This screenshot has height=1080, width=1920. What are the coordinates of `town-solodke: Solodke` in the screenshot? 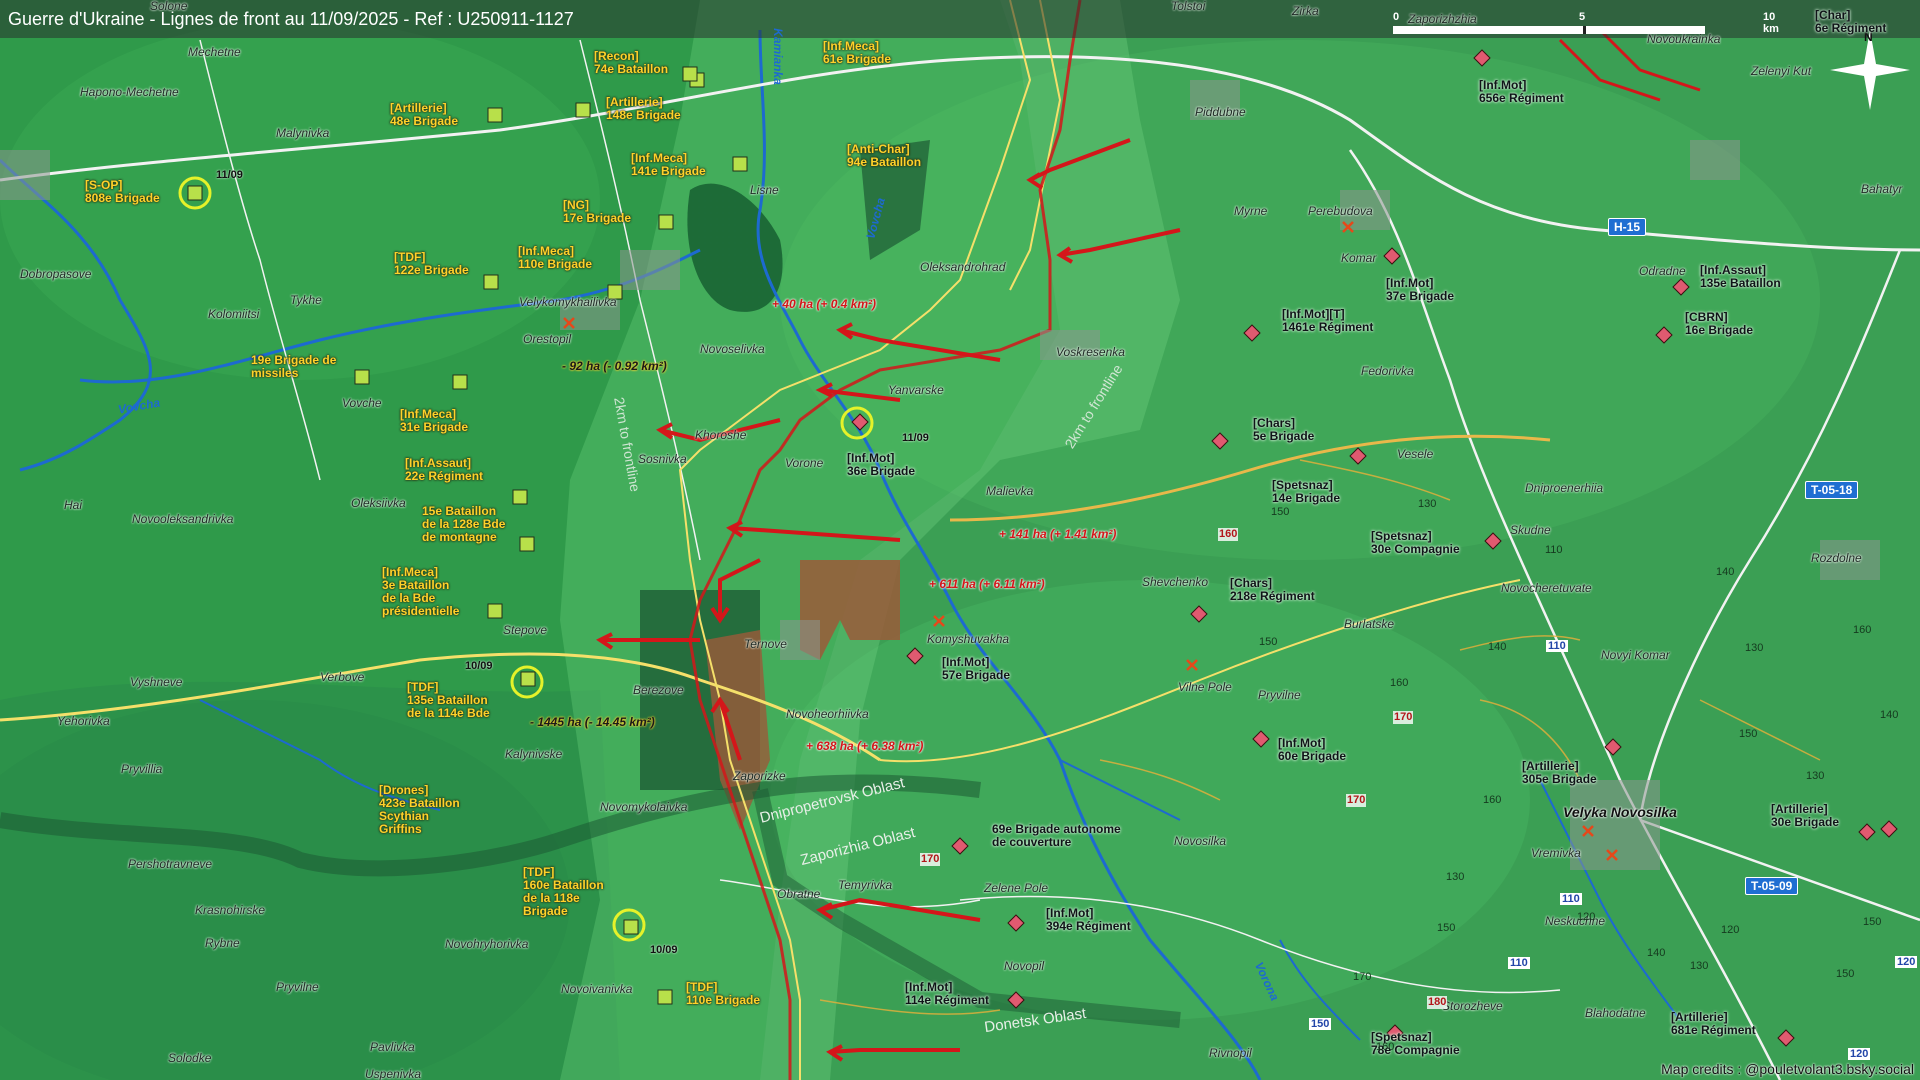 It's located at (190, 1058).